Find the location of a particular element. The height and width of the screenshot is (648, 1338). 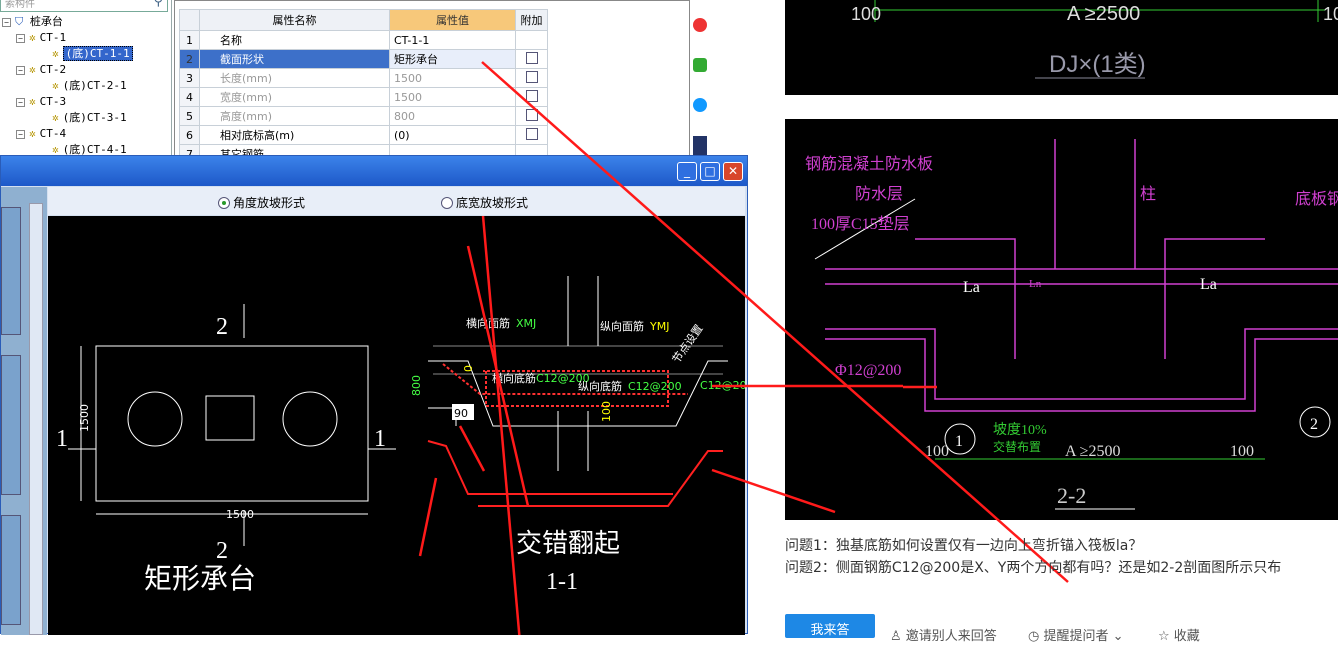

arrow-line is located at coordinates (773, 491).